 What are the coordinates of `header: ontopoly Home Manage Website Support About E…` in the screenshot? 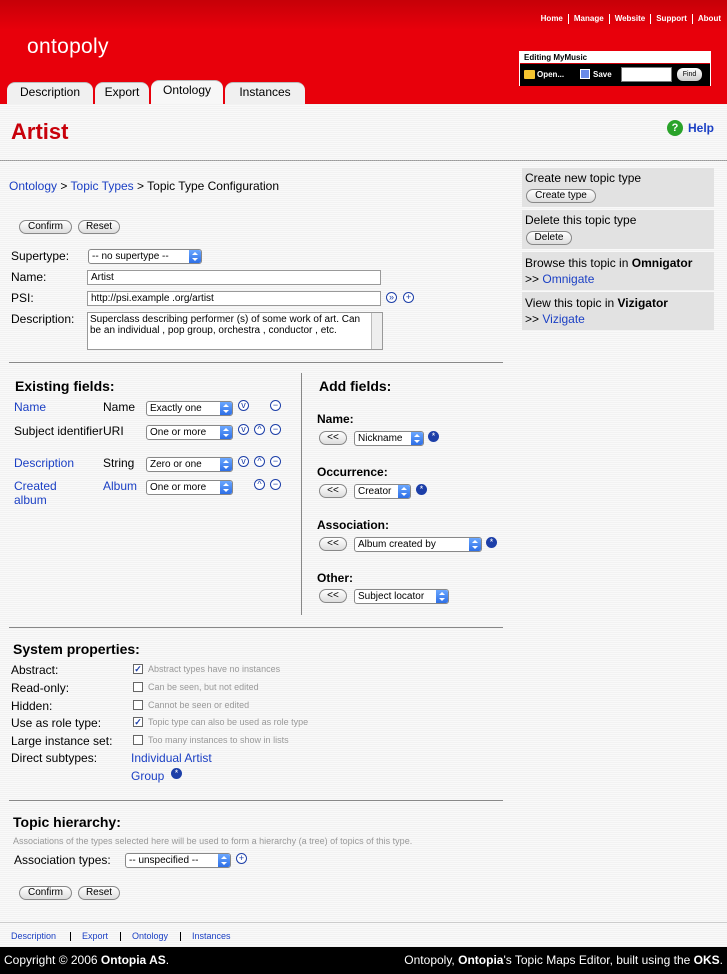 It's located at (363, 52).